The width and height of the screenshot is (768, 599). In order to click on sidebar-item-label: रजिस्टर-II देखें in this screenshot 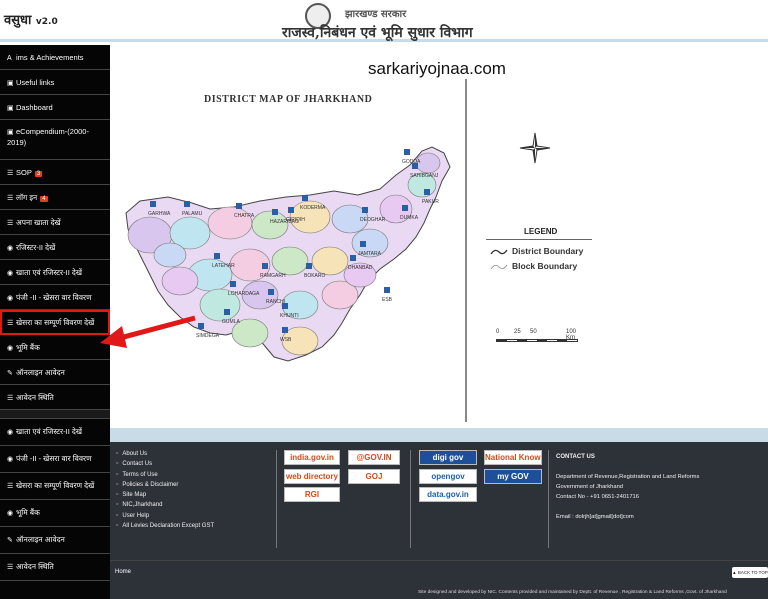, I will do `click(36, 247)`.